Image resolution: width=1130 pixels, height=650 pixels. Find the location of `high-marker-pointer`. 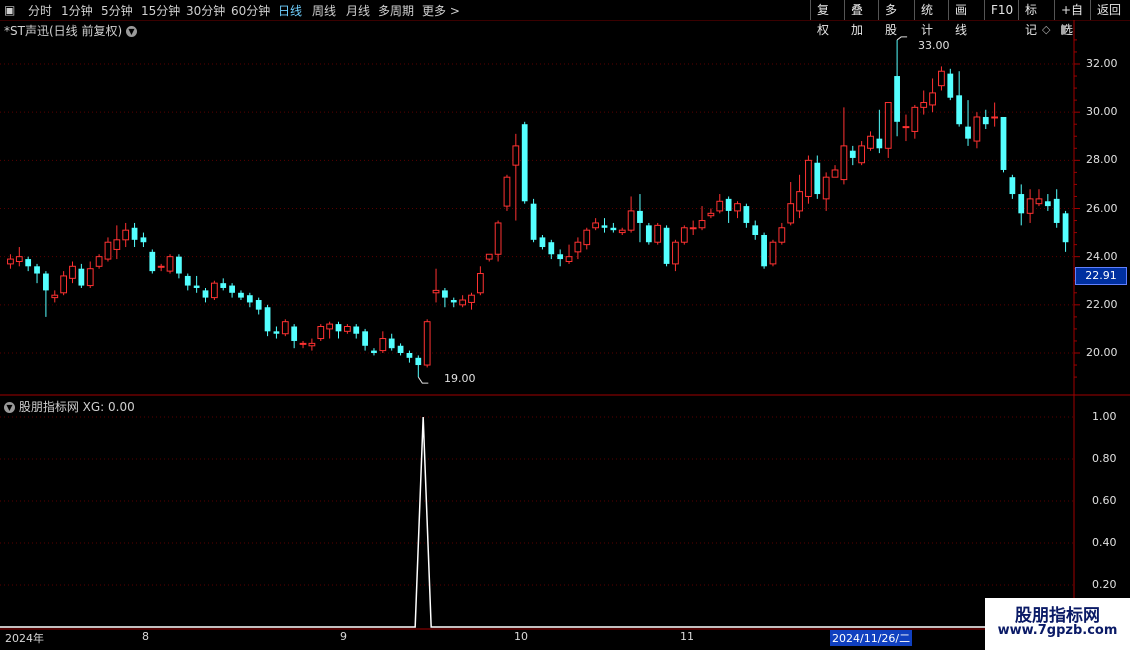

high-marker-pointer is located at coordinates (902, 38).